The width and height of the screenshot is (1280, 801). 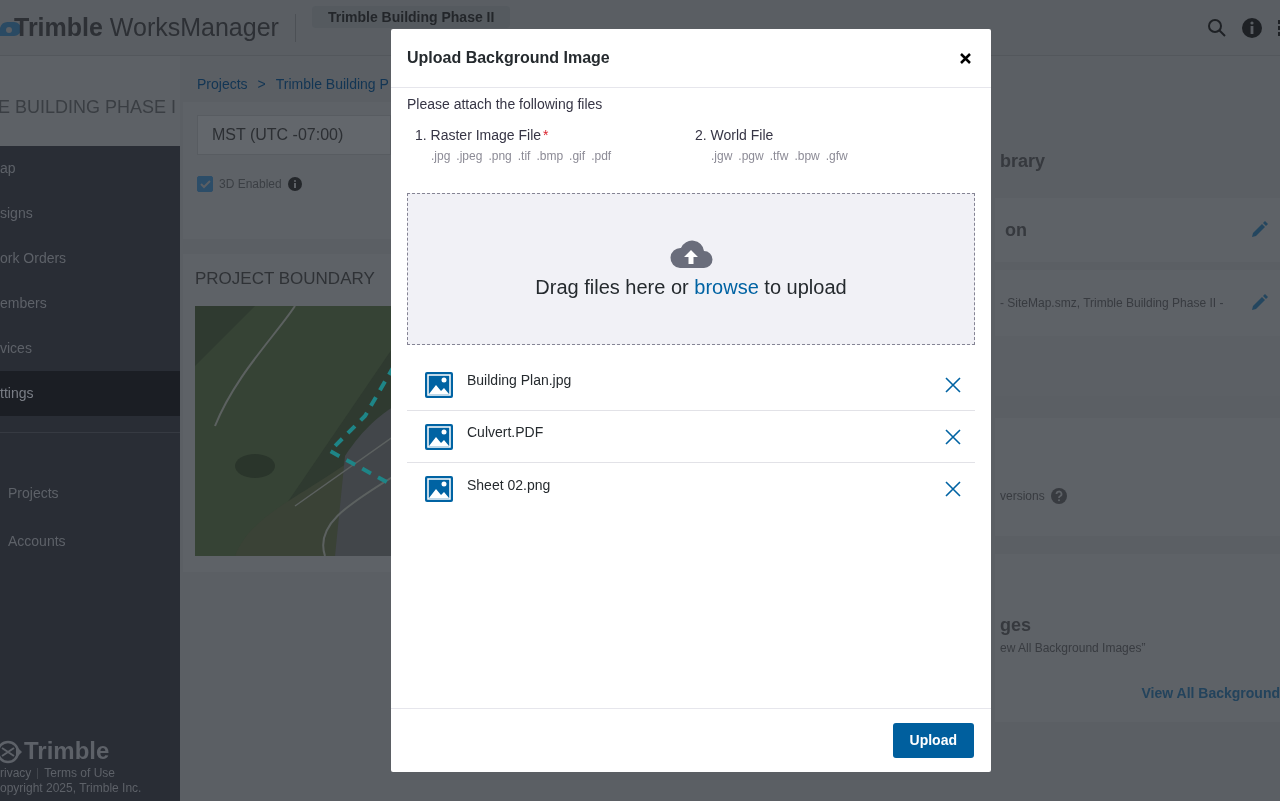 What do you see at coordinates (577, 156) in the screenshot?
I see `file-extension: .gif` at bounding box center [577, 156].